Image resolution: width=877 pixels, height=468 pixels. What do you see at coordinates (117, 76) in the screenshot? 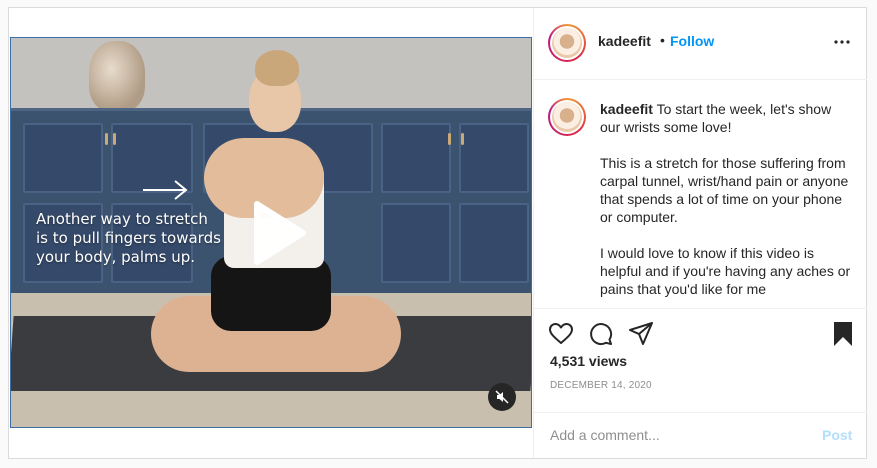
I see `video-scene-vase` at bounding box center [117, 76].